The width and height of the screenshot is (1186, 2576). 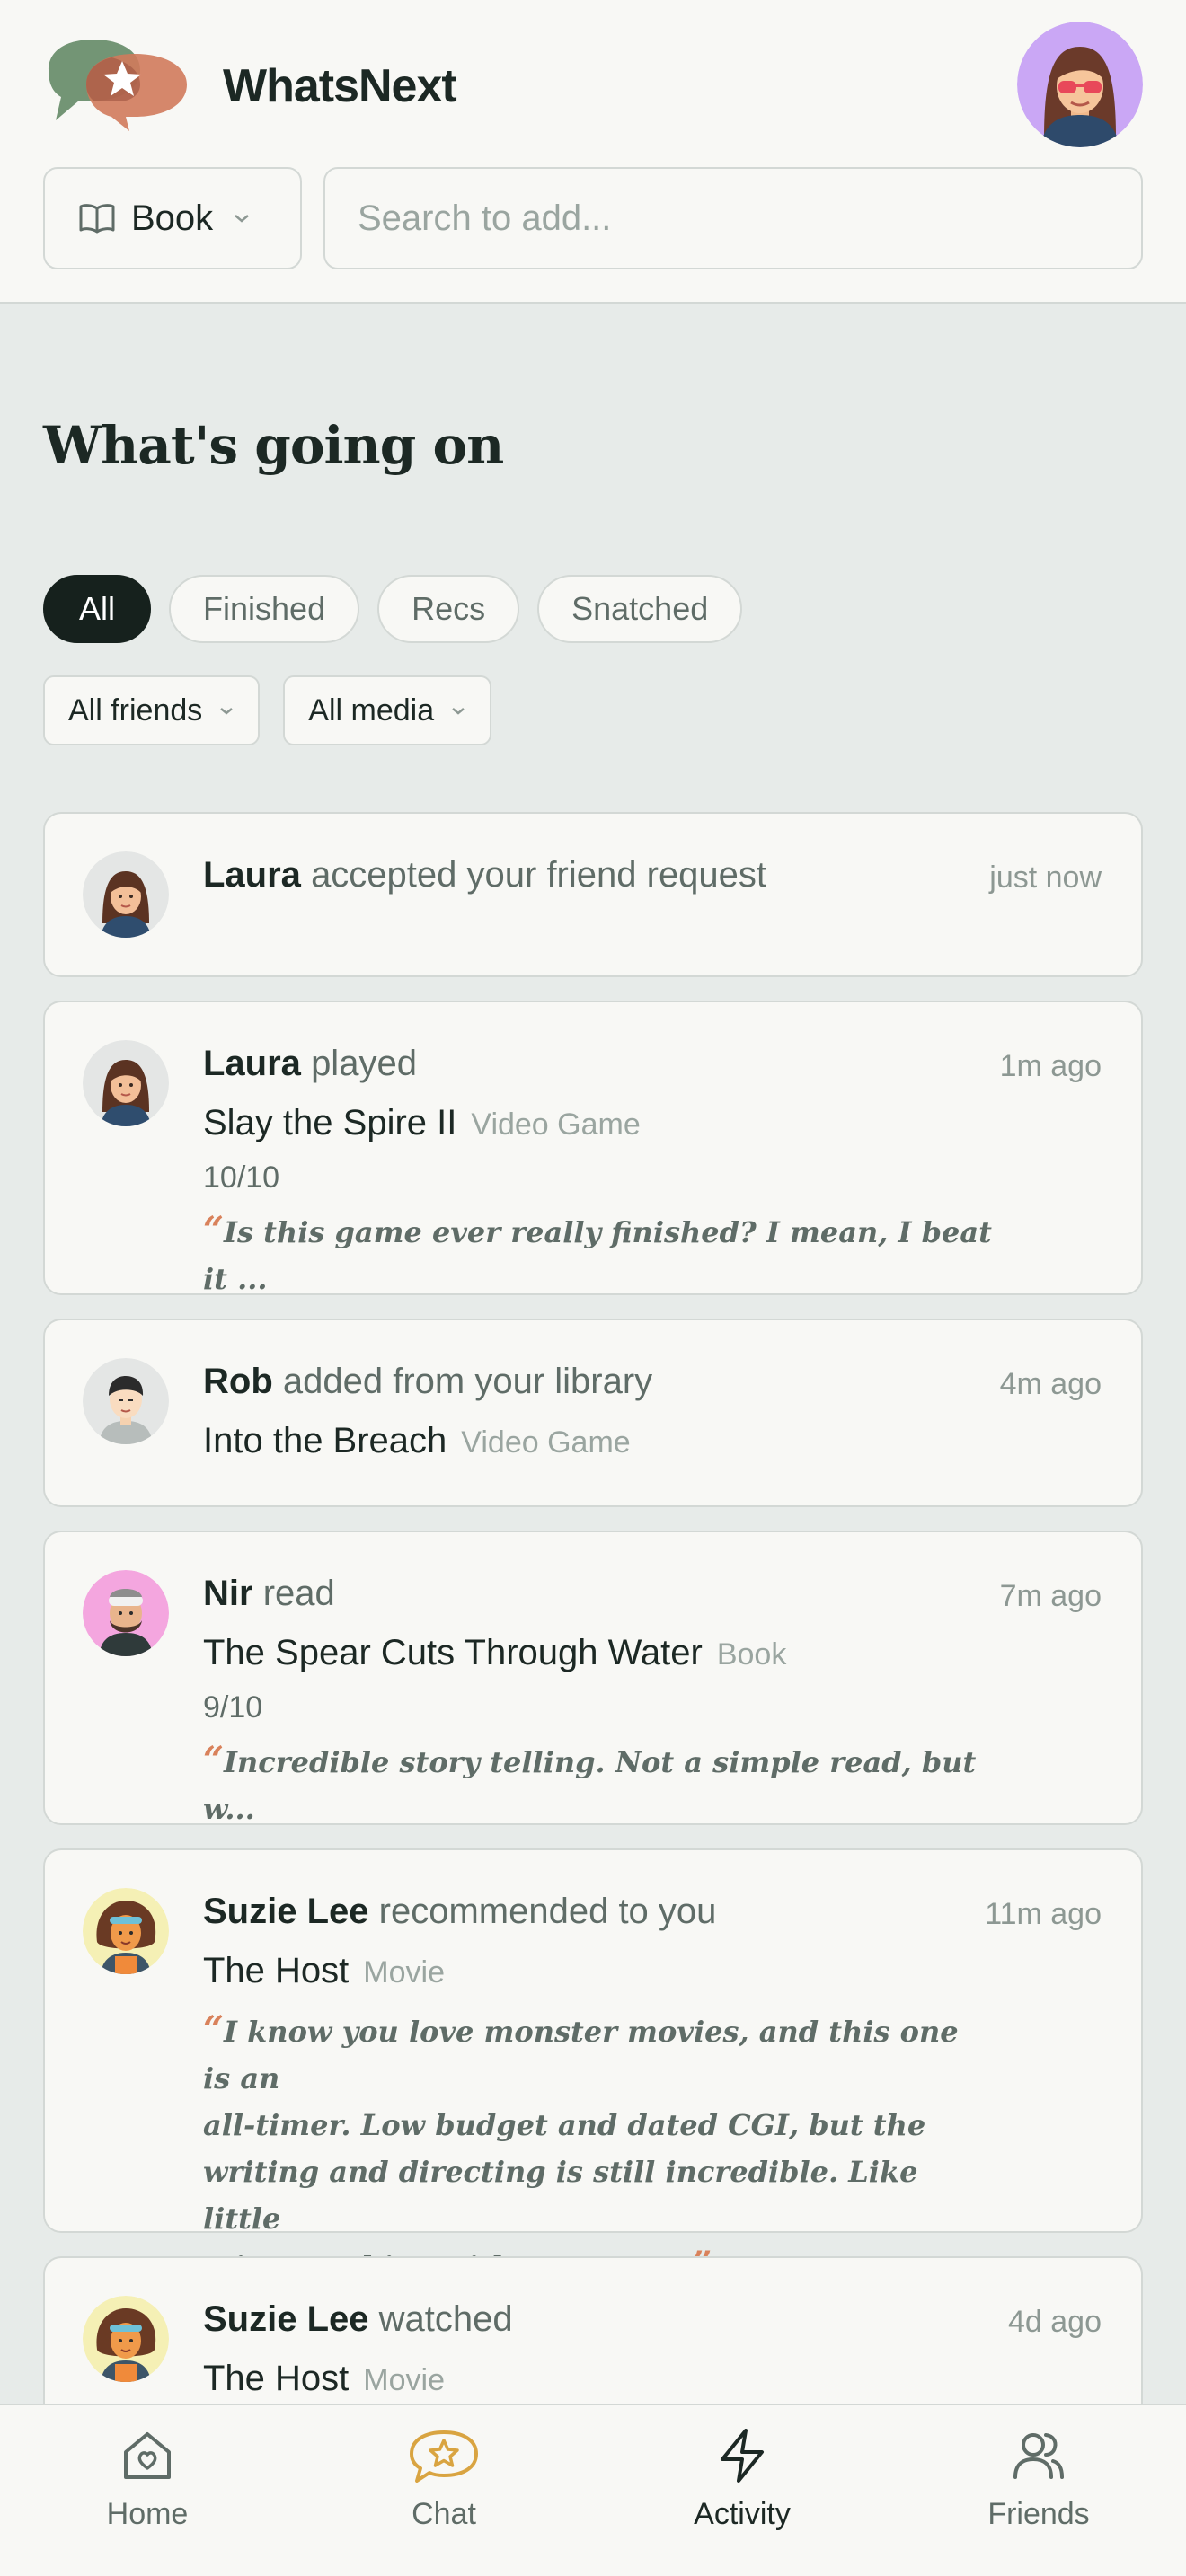 What do you see at coordinates (593, 2490) in the screenshot?
I see `bottom-nav: Home Chat Activity Friends` at bounding box center [593, 2490].